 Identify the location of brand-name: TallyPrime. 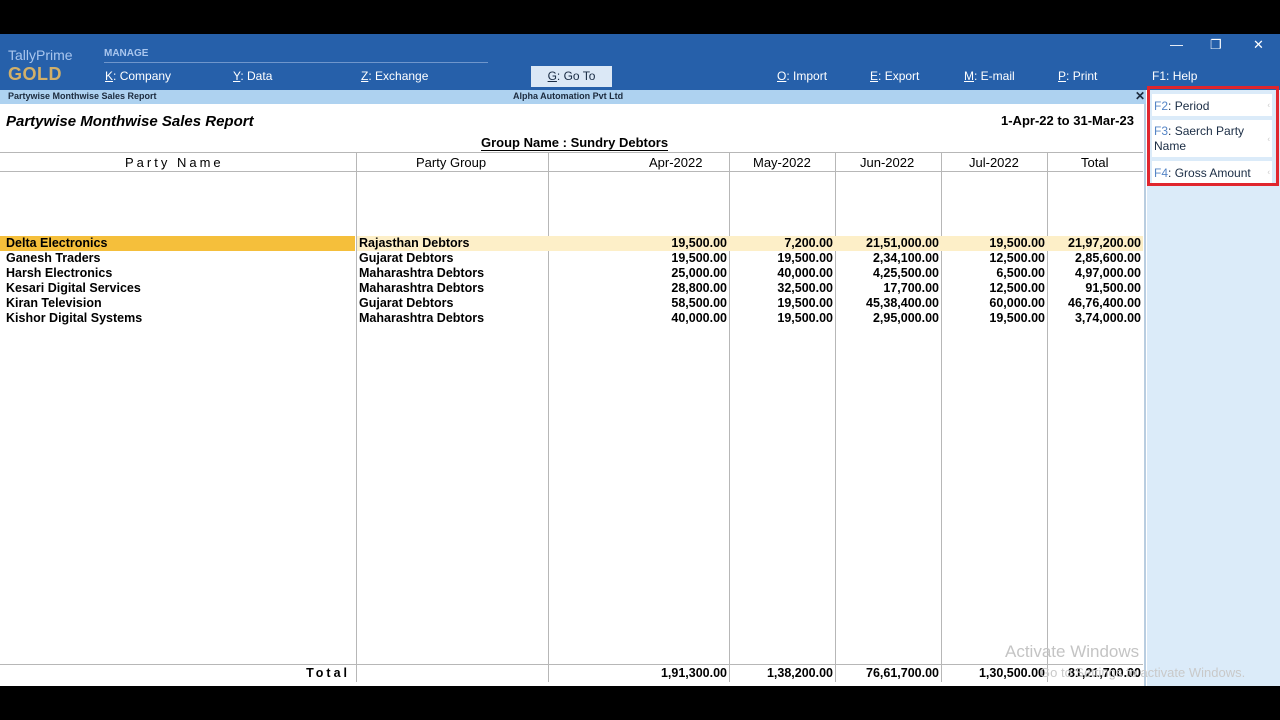
(40, 55).